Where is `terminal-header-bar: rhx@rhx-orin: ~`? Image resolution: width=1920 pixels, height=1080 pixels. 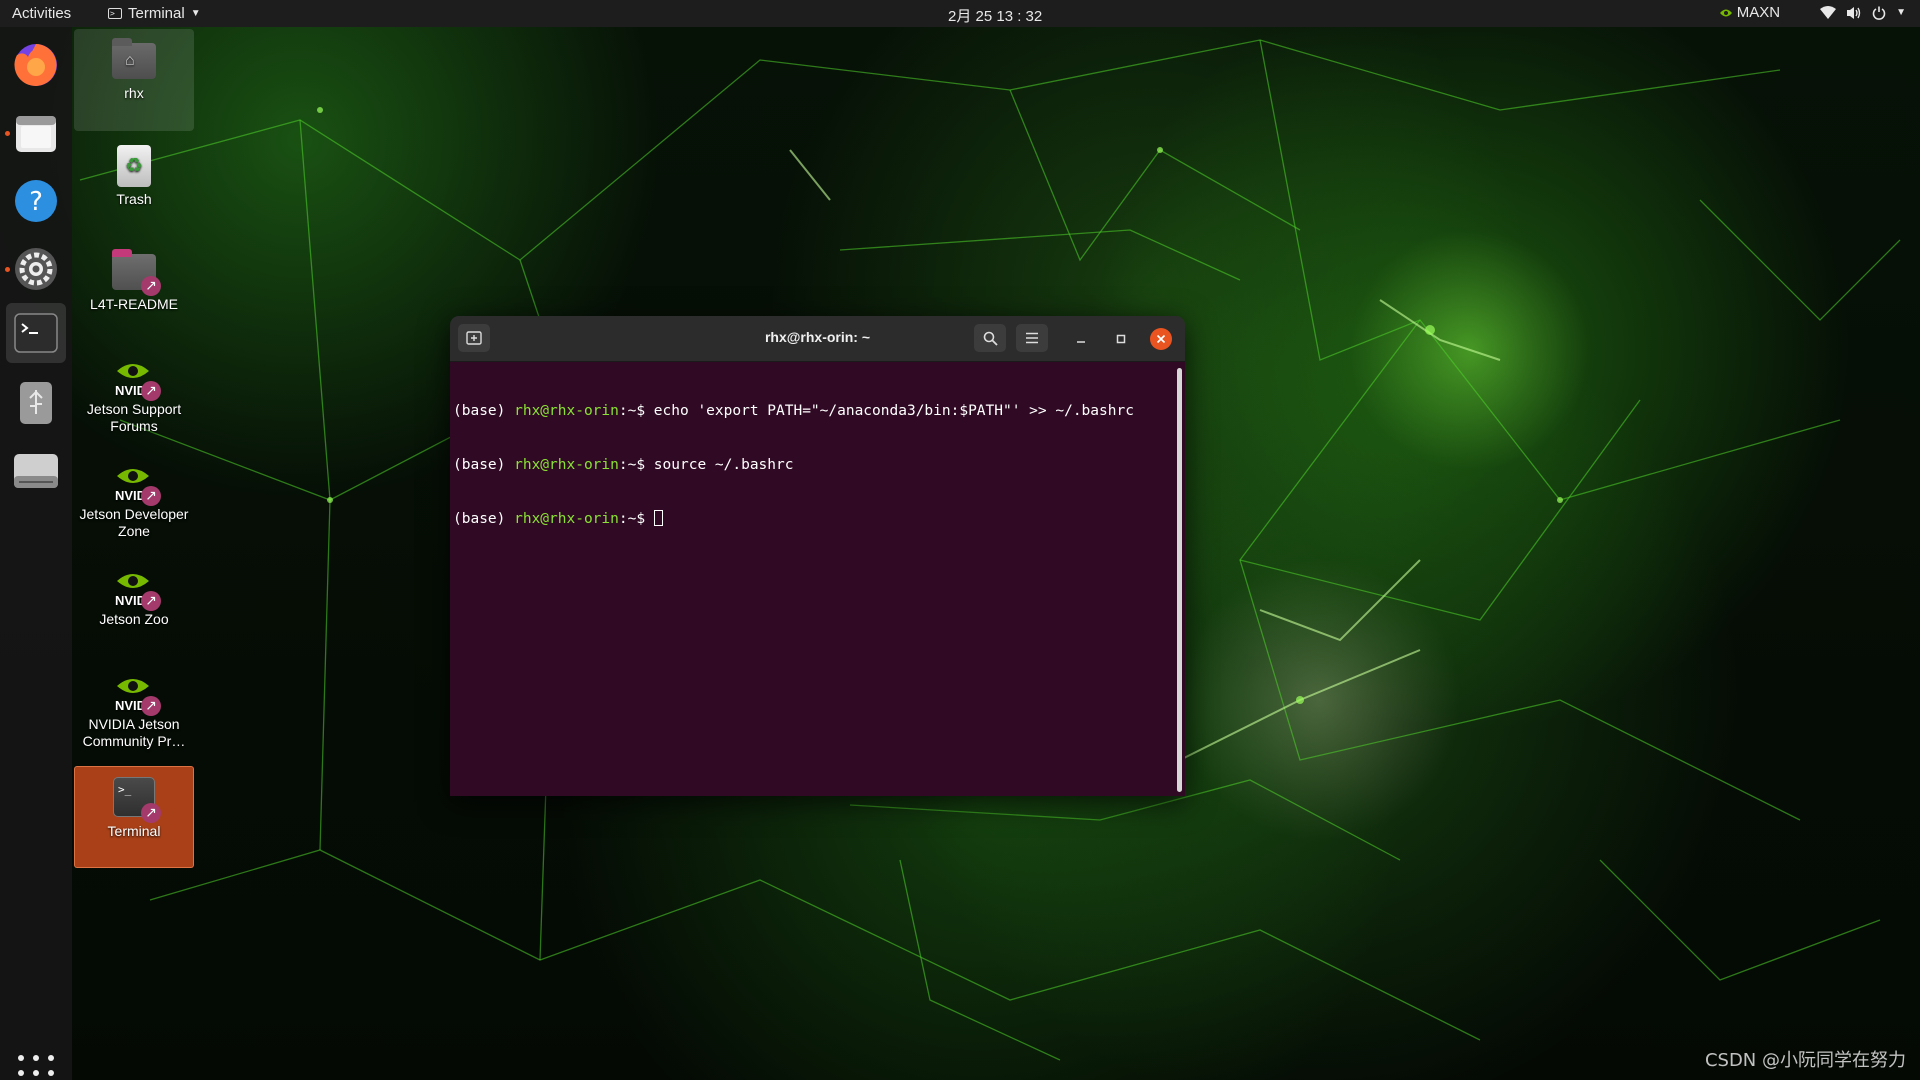
terminal-header-bar: rhx@rhx-orin: ~ is located at coordinates (817, 339).